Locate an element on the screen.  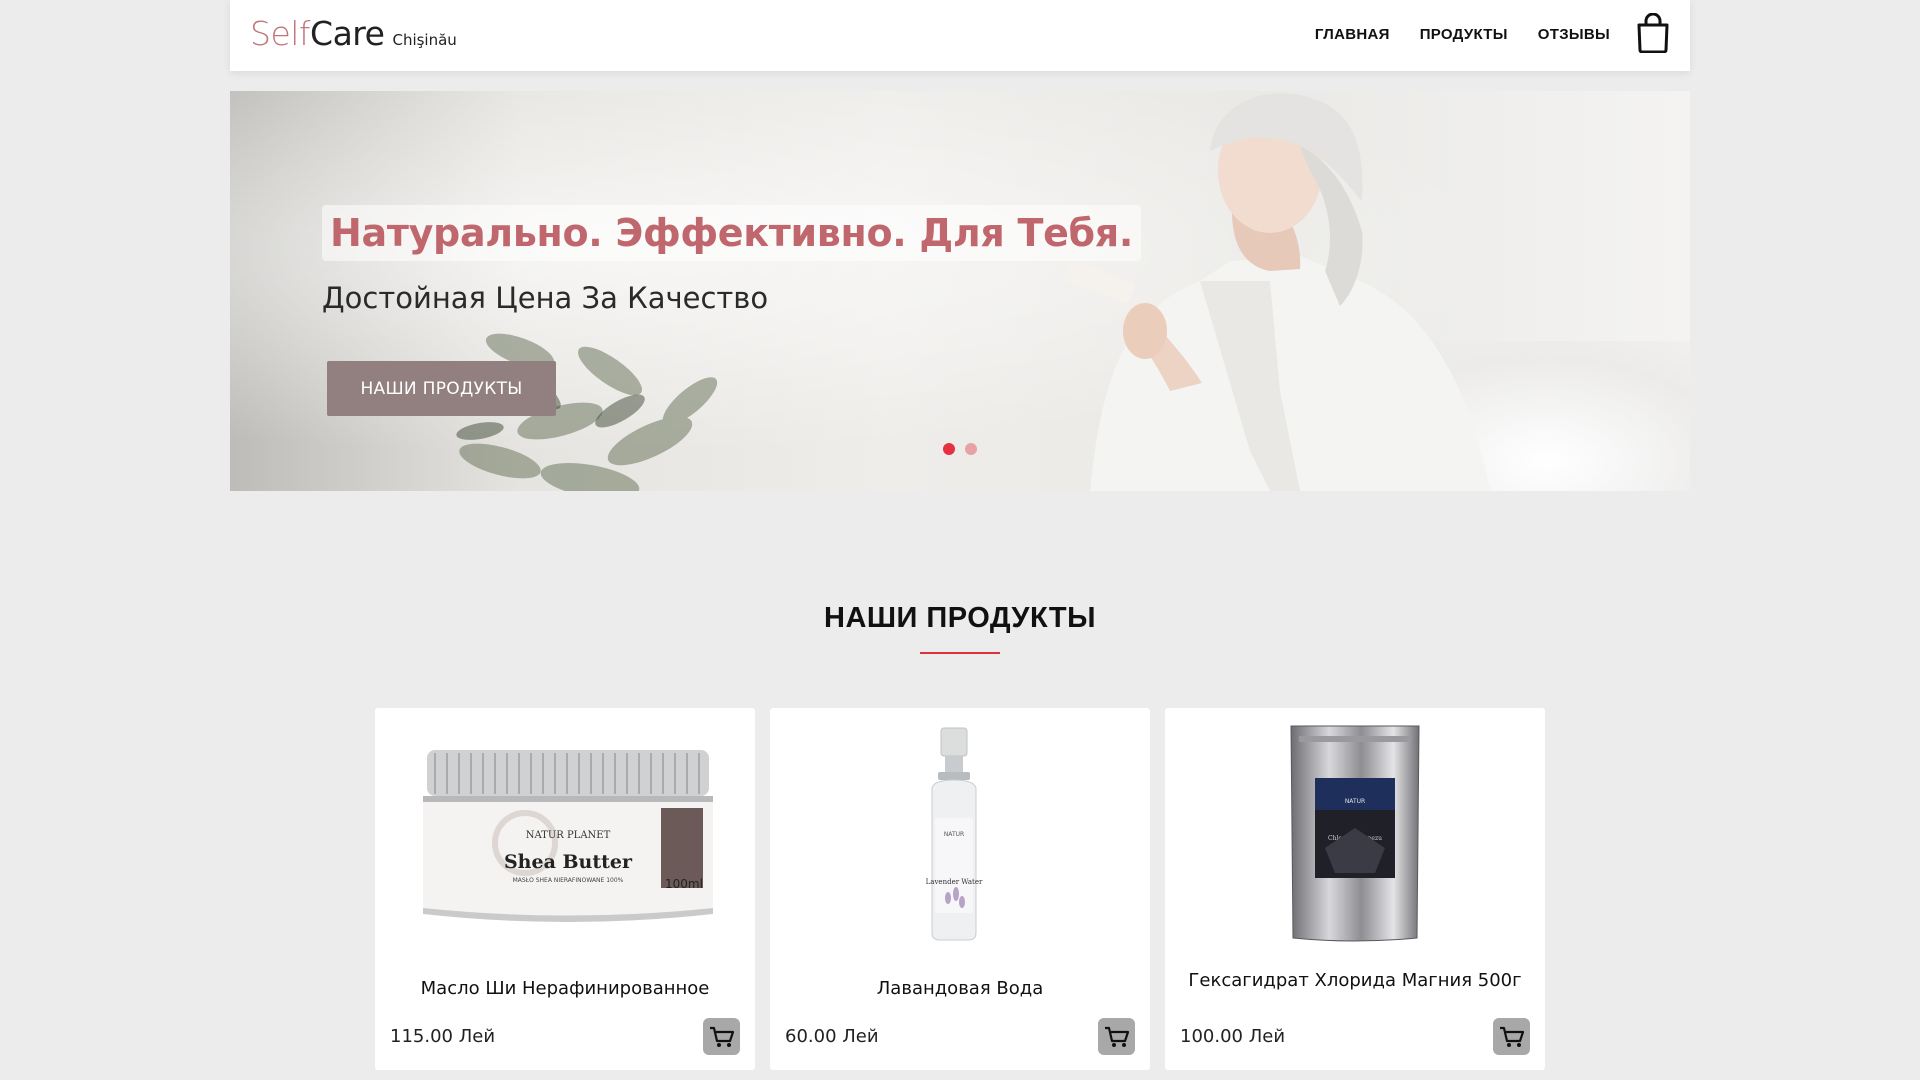
product-image-lavender-water: NATUR Lavender Water is located at coordinates (960, 833).